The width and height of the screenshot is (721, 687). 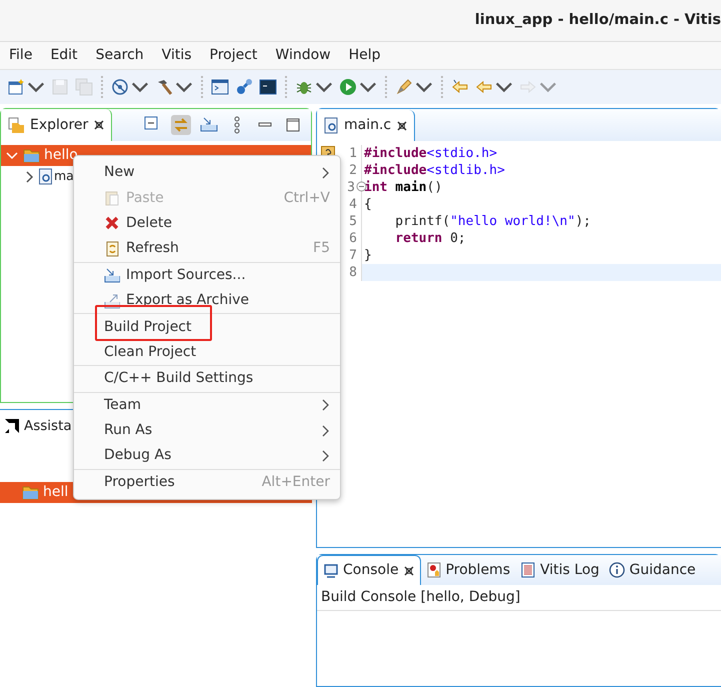 What do you see at coordinates (431, 153) in the screenshot?
I see `code-line: #include<stdio.h>` at bounding box center [431, 153].